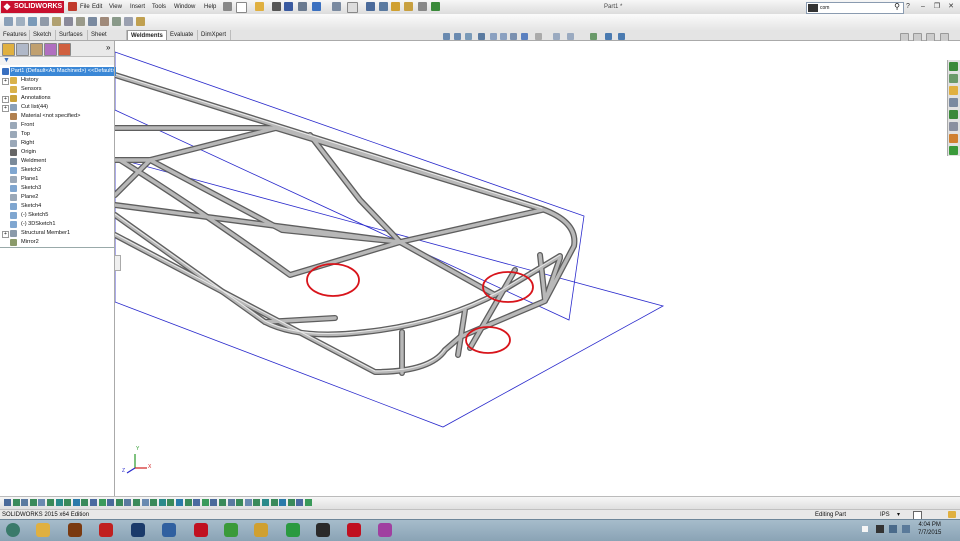  Describe the element at coordinates (257, 502) in the screenshot. I see `rotate-entities-icon` at that location.